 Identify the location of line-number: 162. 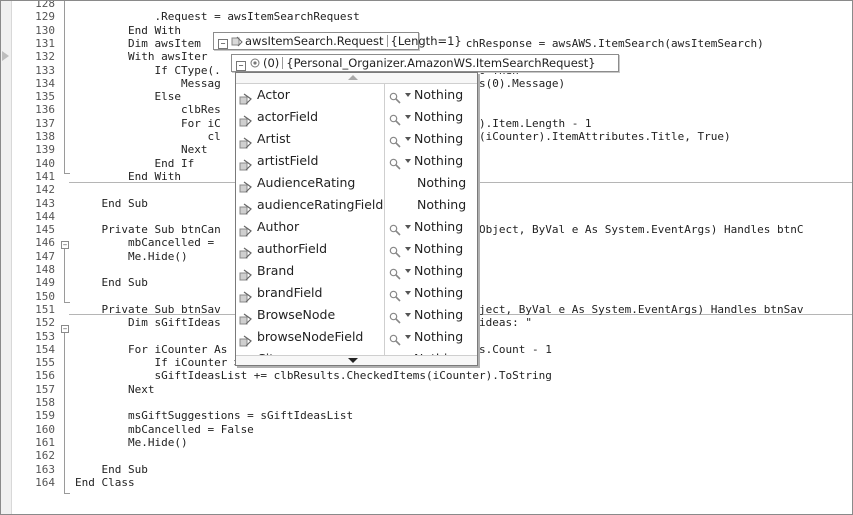
(45, 455).